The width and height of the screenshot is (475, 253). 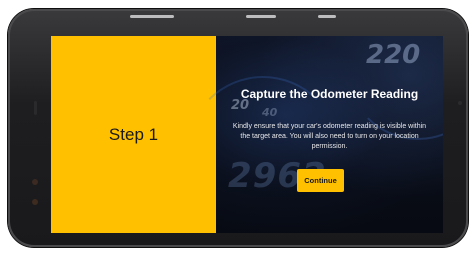 What do you see at coordinates (329, 94) in the screenshot?
I see `dialog-title: Capture the Odometer Reading` at bounding box center [329, 94].